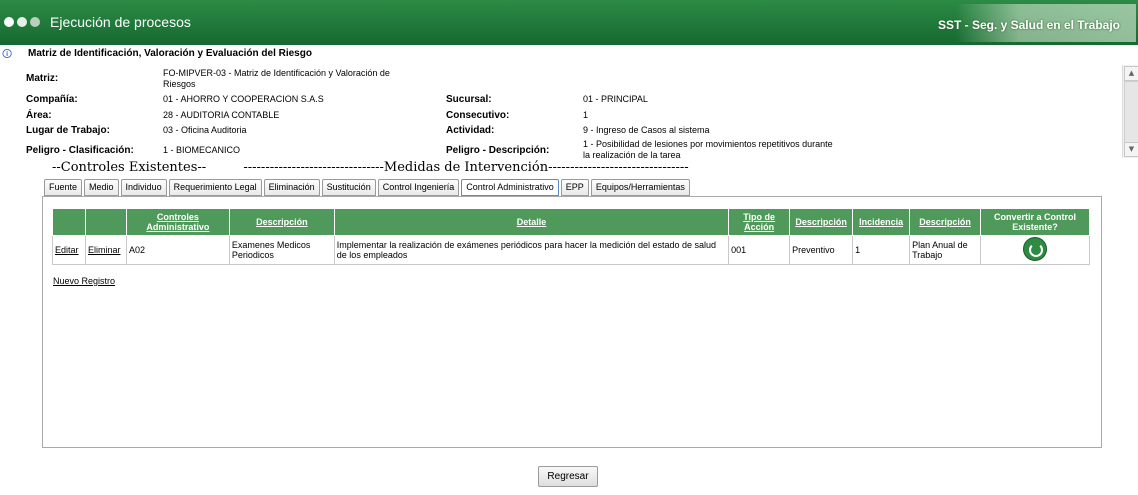  Describe the element at coordinates (470, 130) in the screenshot. I see `actividad-label: Actividad:` at that location.